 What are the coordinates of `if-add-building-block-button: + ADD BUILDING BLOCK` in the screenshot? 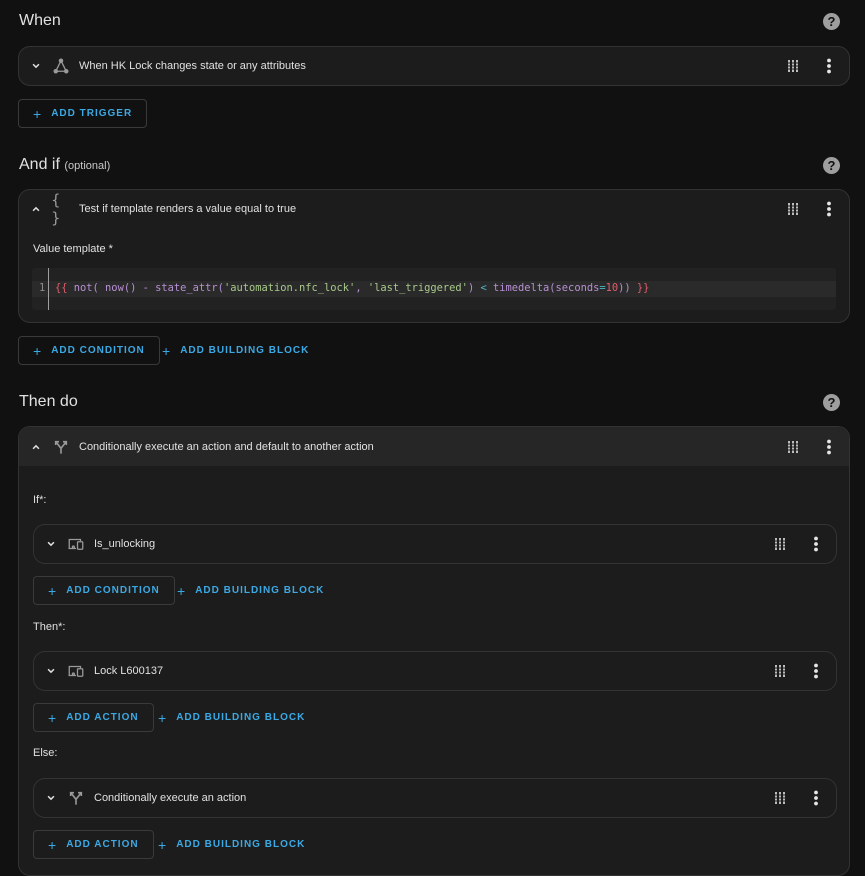 It's located at (250, 590).